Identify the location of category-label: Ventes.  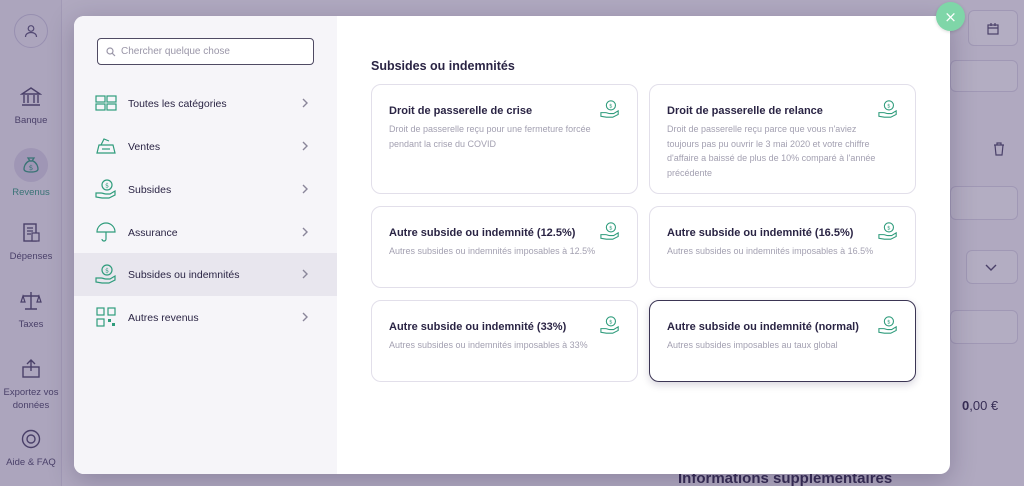
(144, 146).